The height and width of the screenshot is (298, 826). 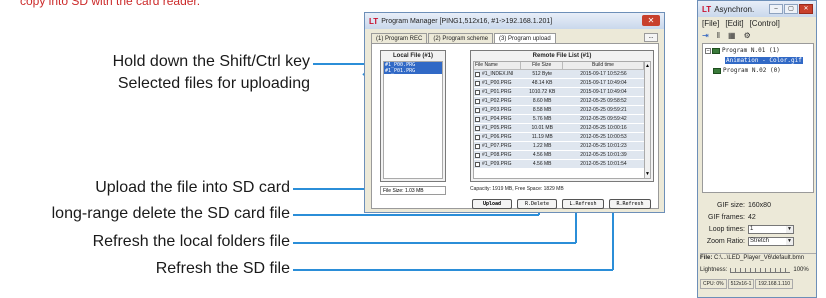 I want to click on cell-build-time: 2012-05-25 10:00:53, so click(x=603, y=137).